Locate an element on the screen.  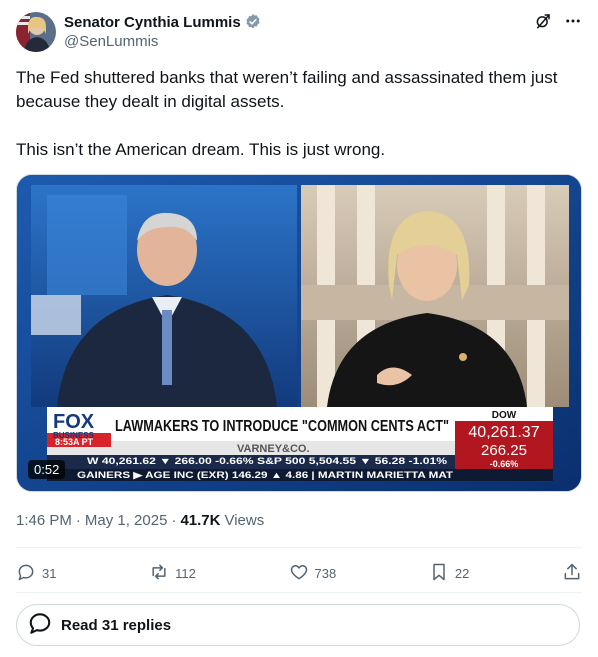
bookmark-button: 22 is located at coordinates (449, 573).